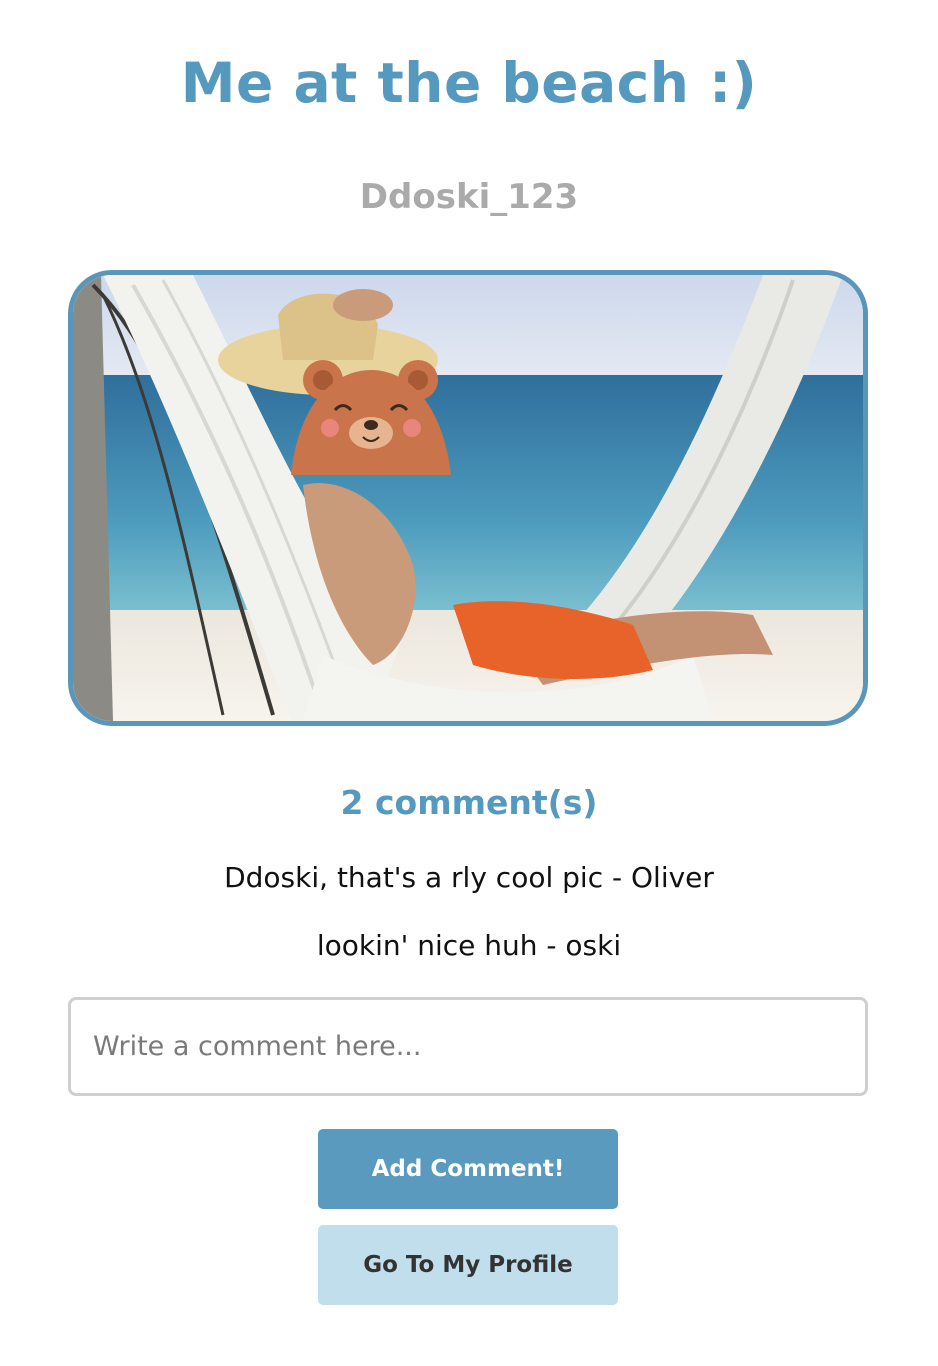  What do you see at coordinates (469, 802) in the screenshot?
I see `comment-count: 2 comment(s)` at bounding box center [469, 802].